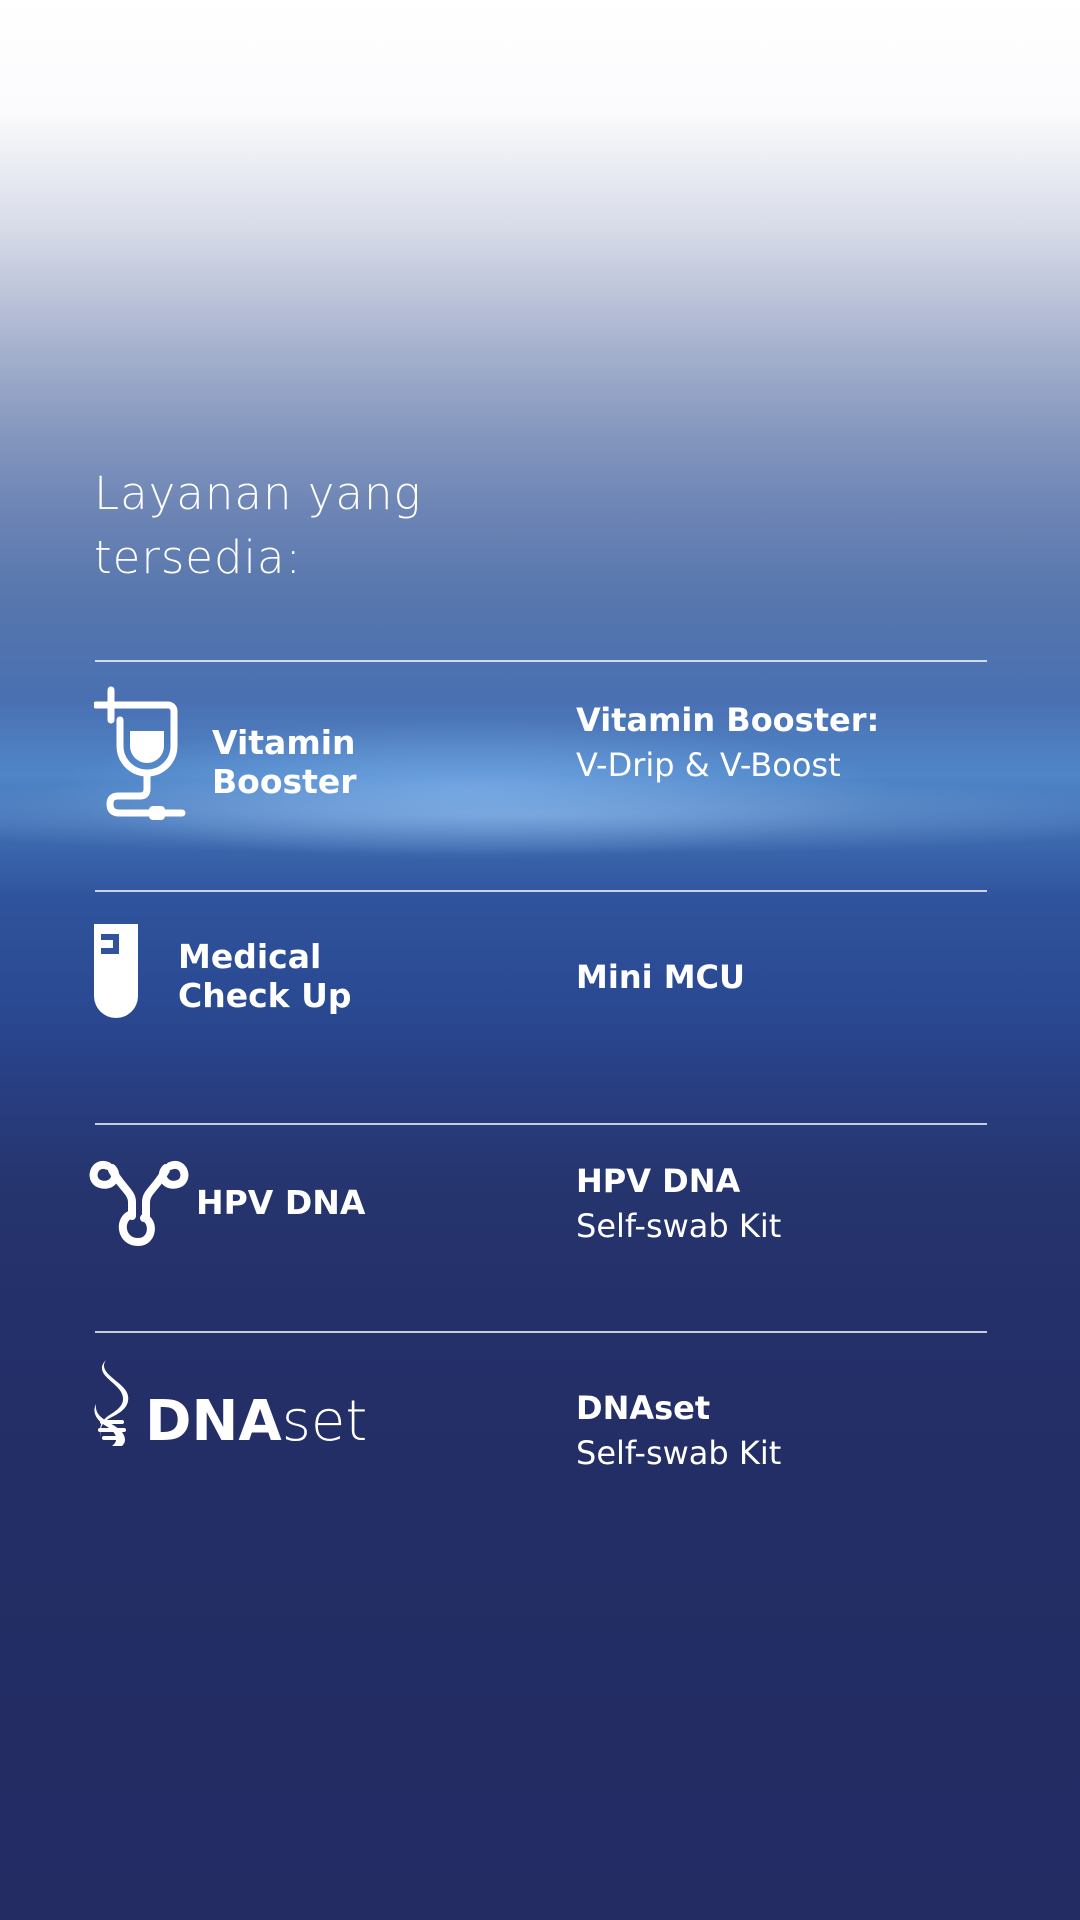 The image size is (1080, 1920). Describe the element at coordinates (258, 493) in the screenshot. I see `section-heading-line-1: Layanan yang` at that location.